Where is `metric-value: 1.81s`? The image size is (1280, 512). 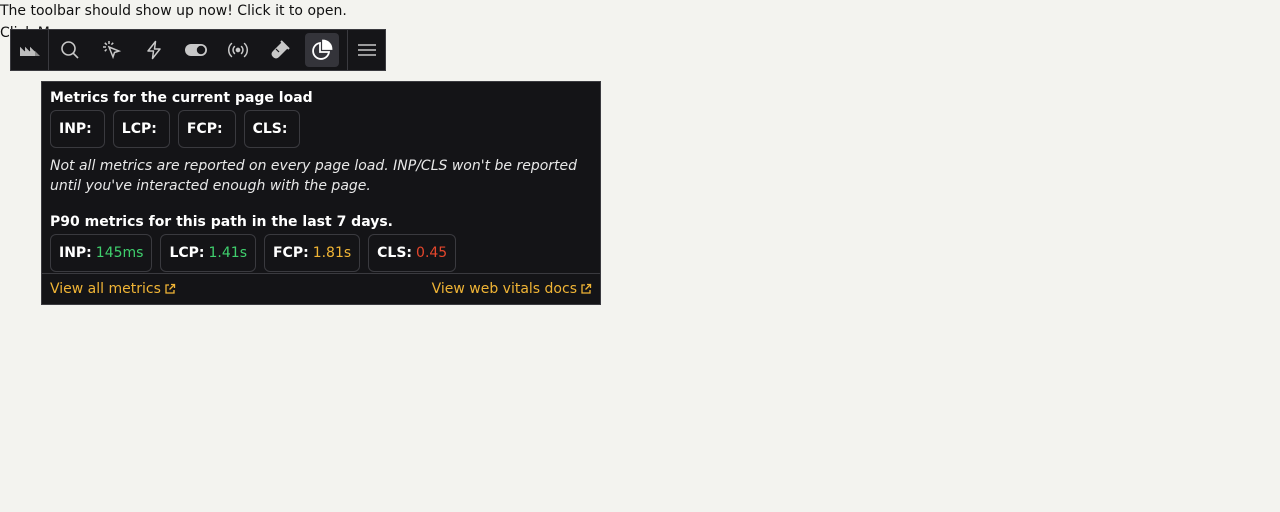 metric-value: 1.81s is located at coordinates (332, 253).